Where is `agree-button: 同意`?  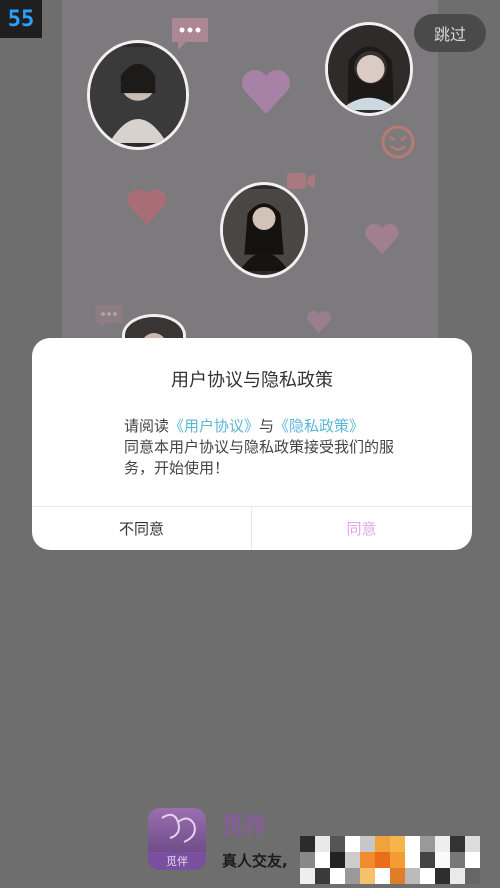
agree-button: 同意 is located at coordinates (361, 528).